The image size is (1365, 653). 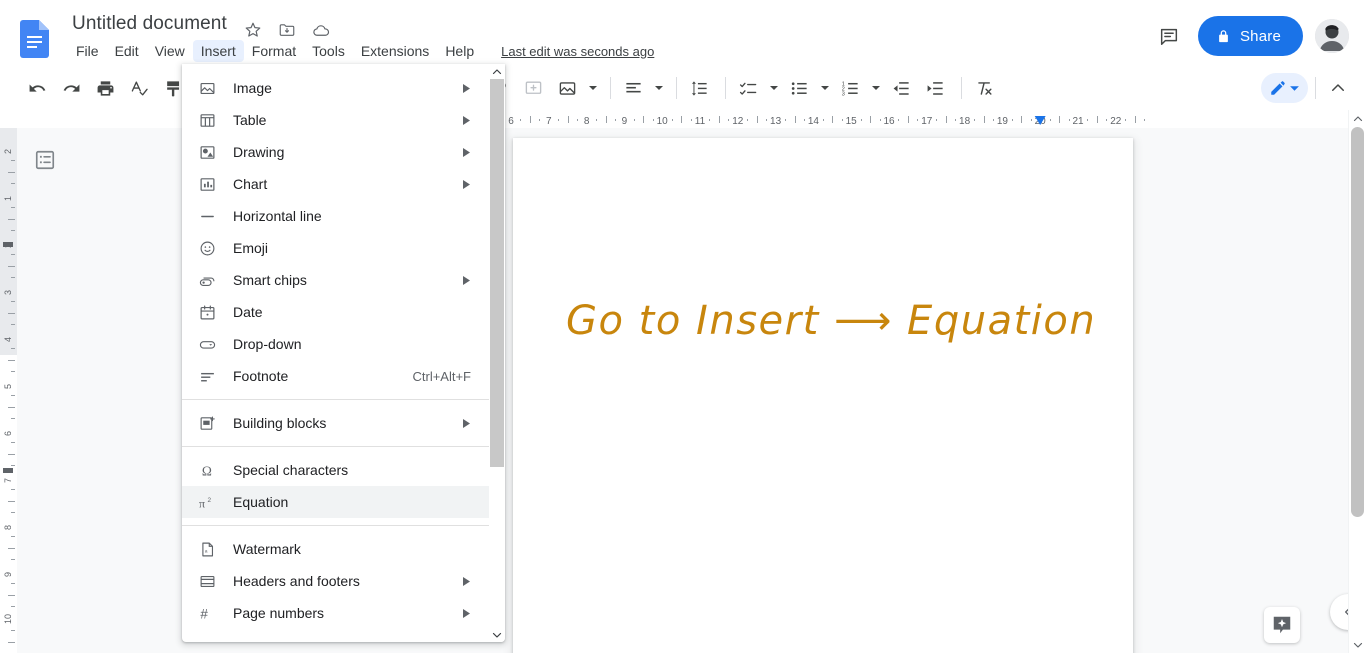 What do you see at coordinates (1223, 35) in the screenshot?
I see `lock-icon` at bounding box center [1223, 35].